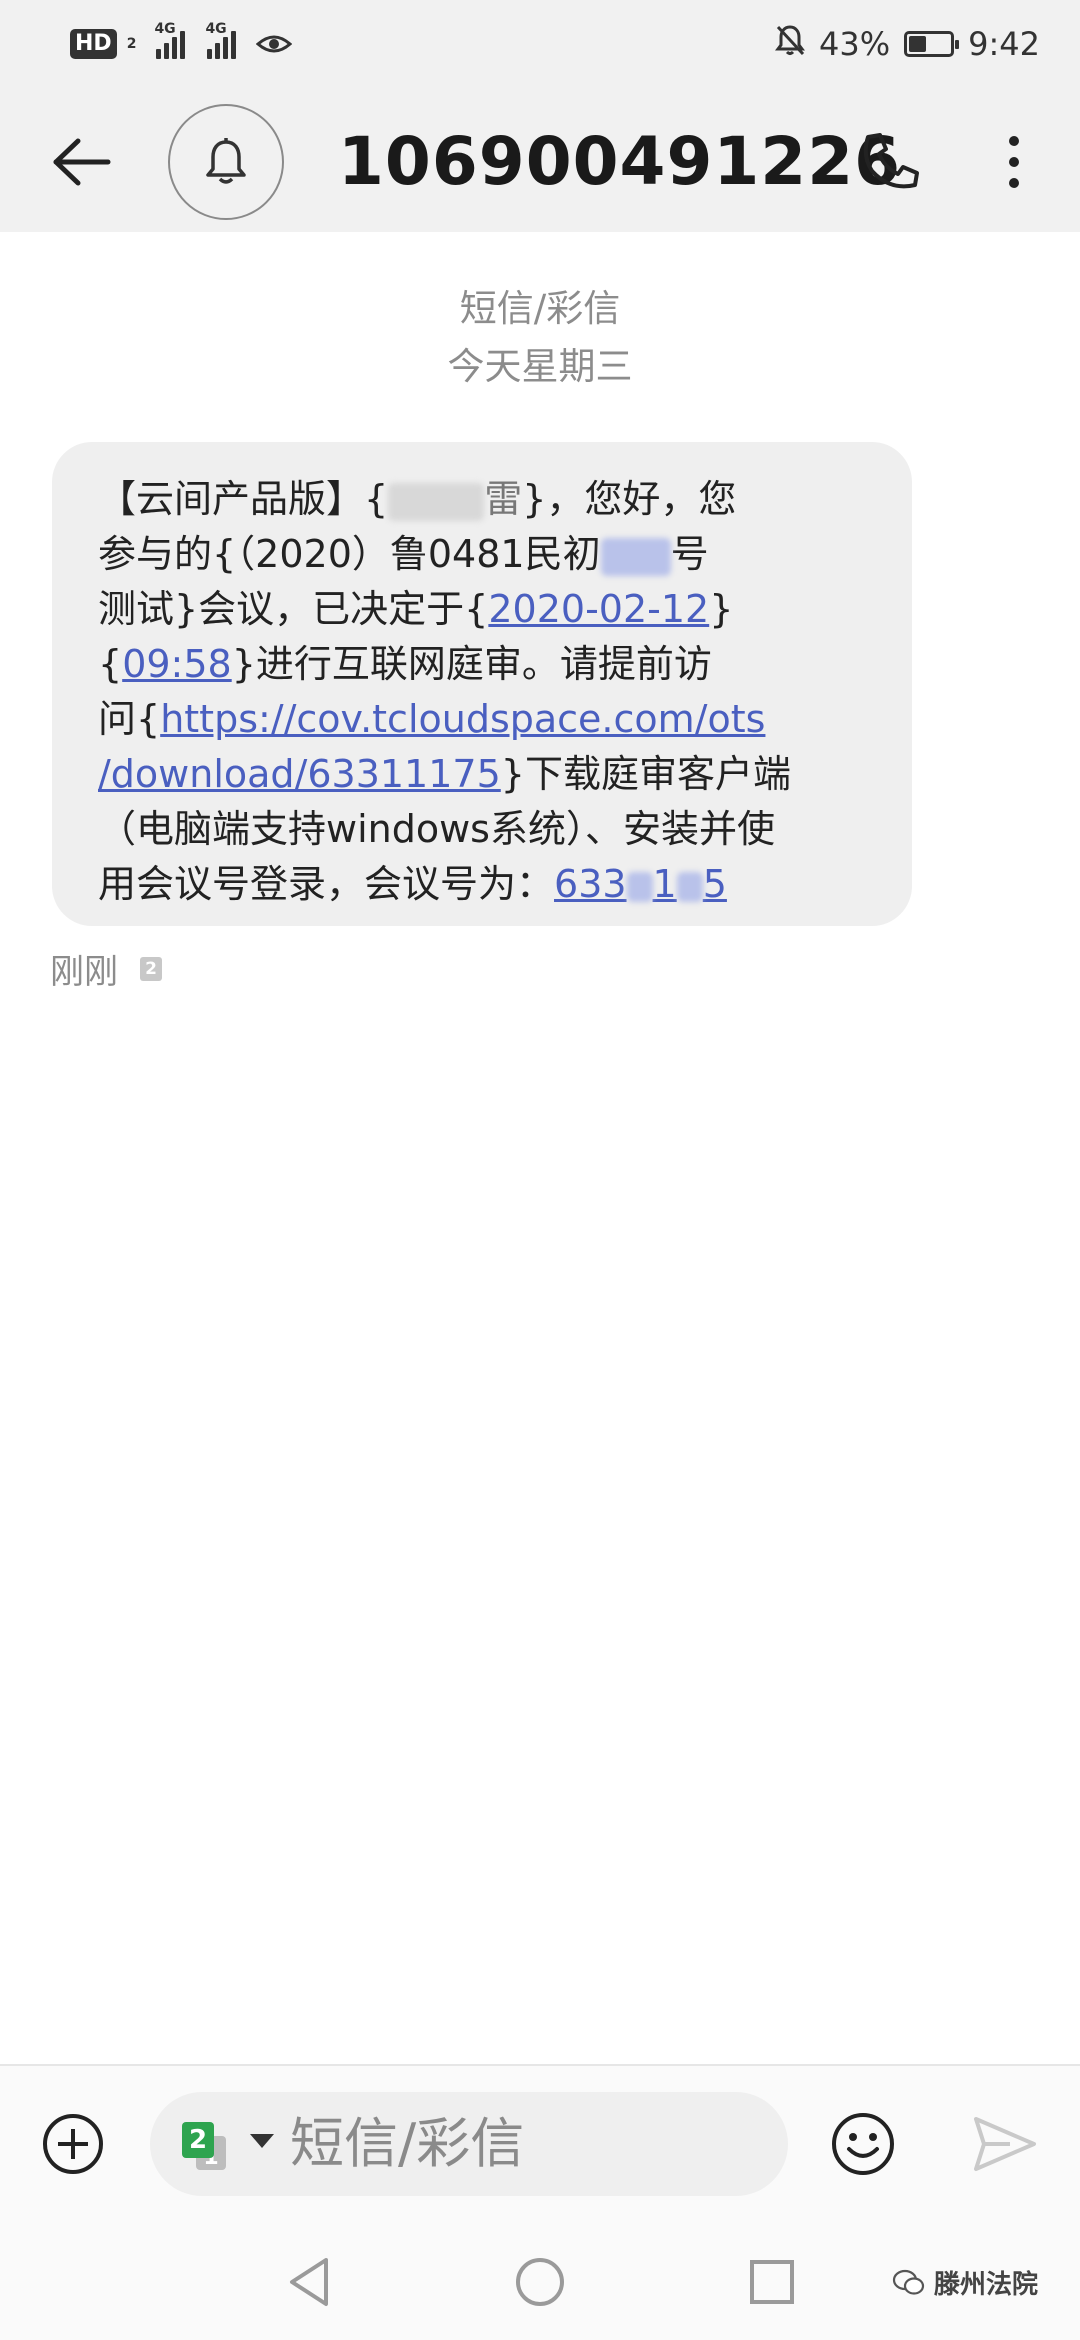 This screenshot has width=1080, height=2340. I want to click on phone-icon, so click(891, 161).